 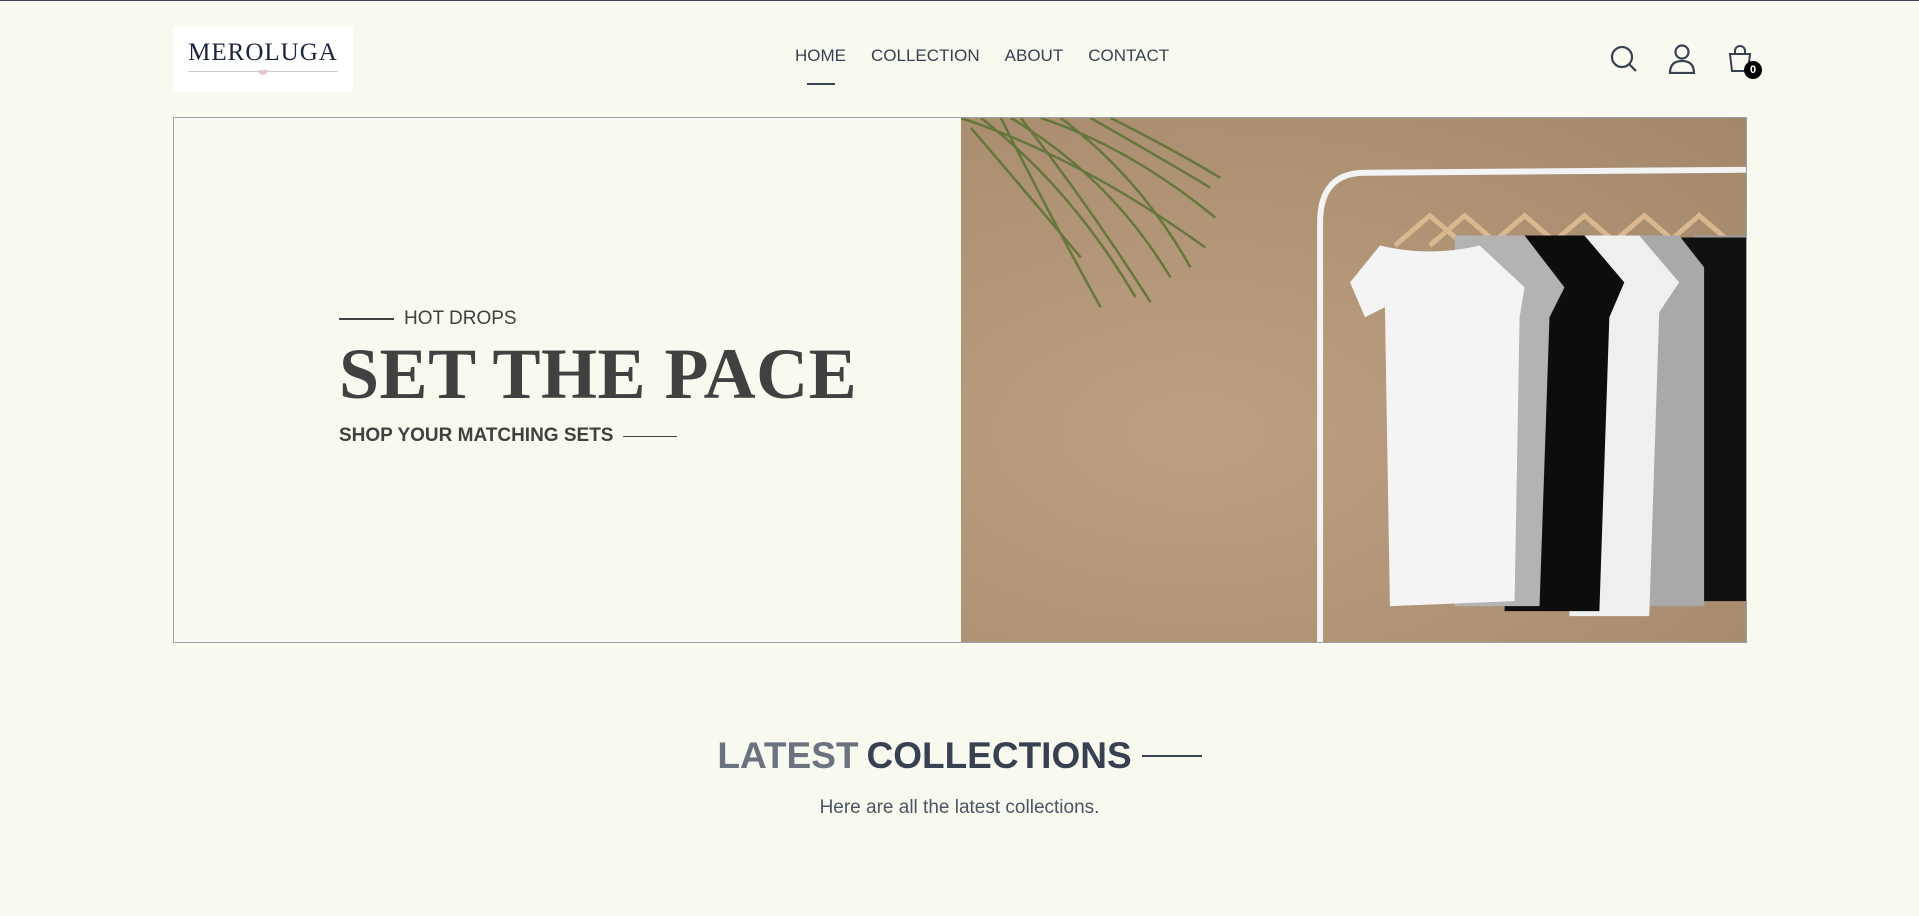 I want to click on main-nav: HOME COLLECTION ABOUT CONTACT, so click(x=982, y=56).